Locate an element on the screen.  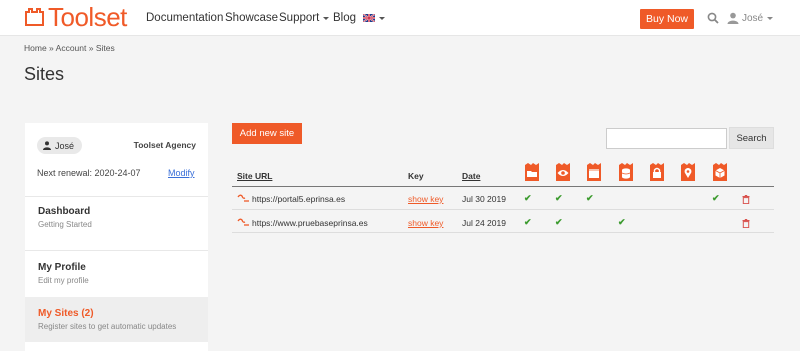
add-new-site-button: Add new site is located at coordinates (267, 133).